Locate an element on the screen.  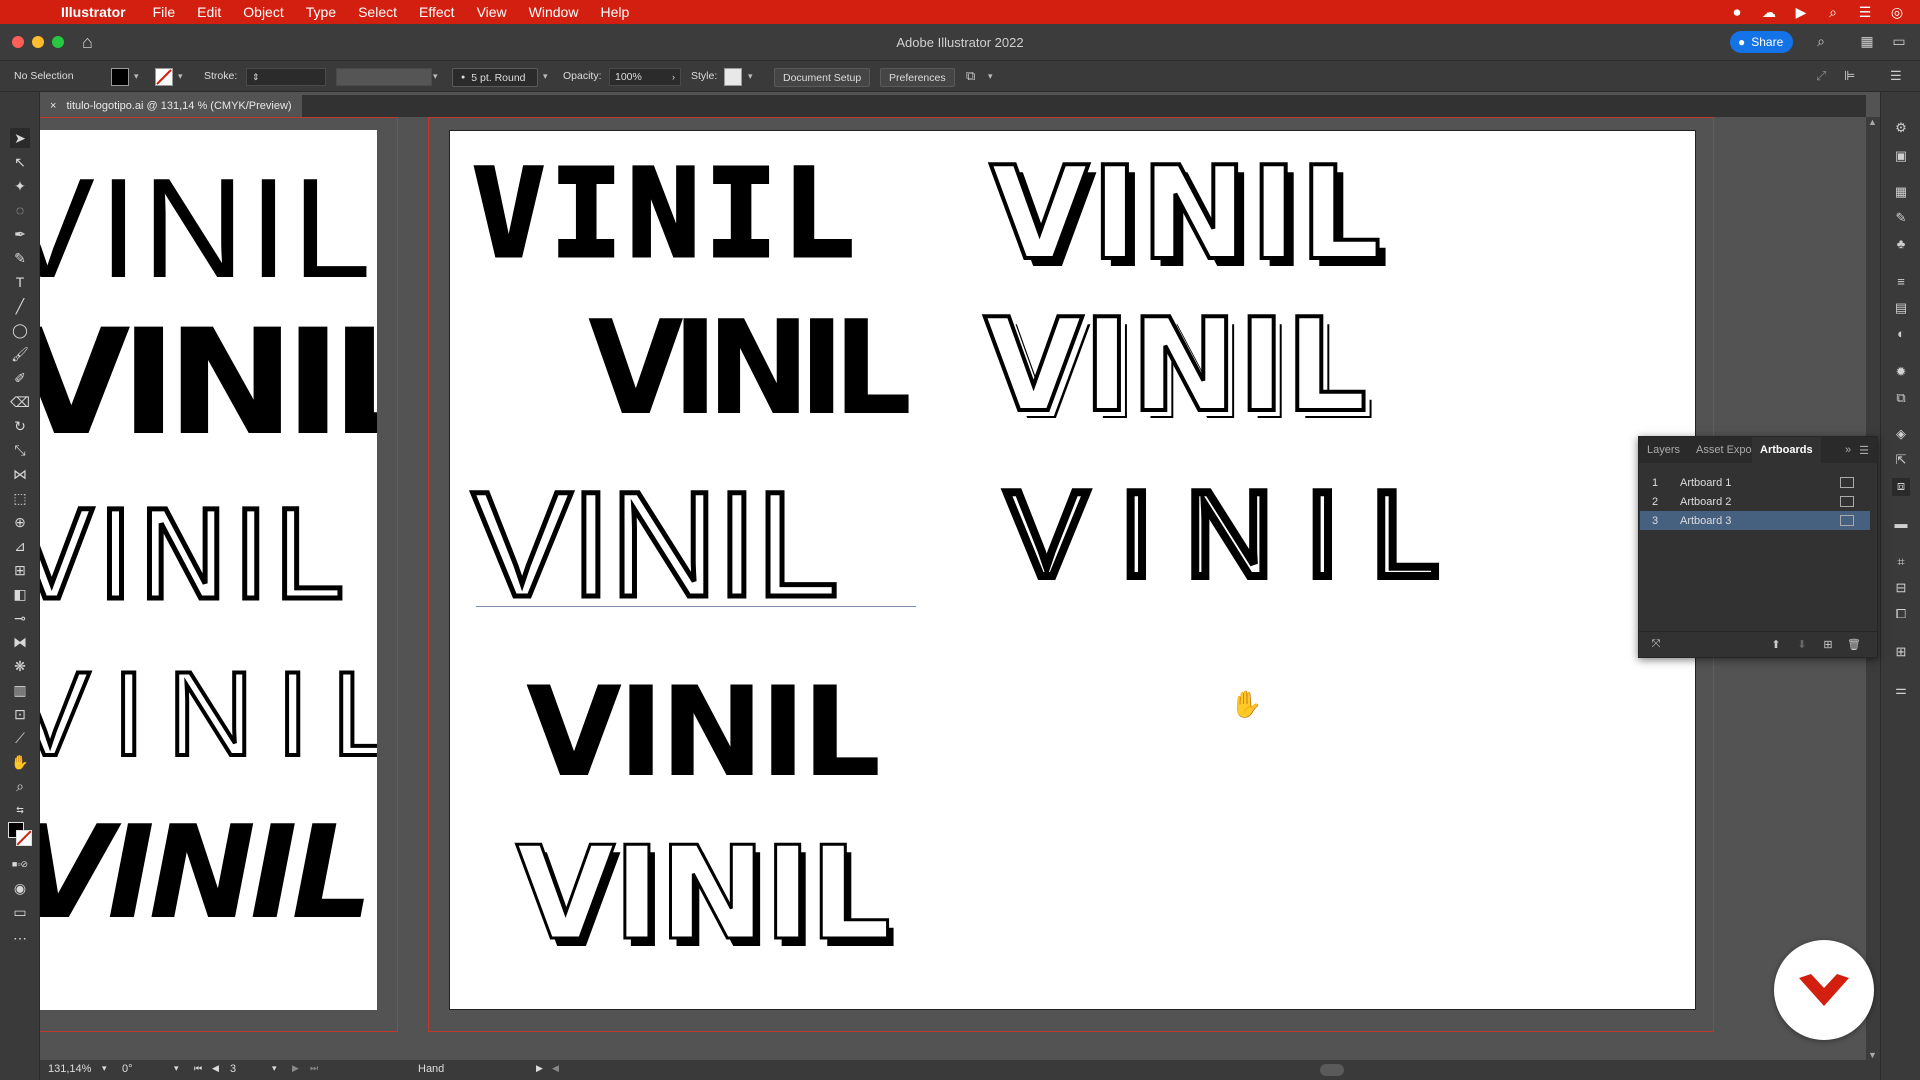
minimize-window-button is located at coordinates (38, 42).